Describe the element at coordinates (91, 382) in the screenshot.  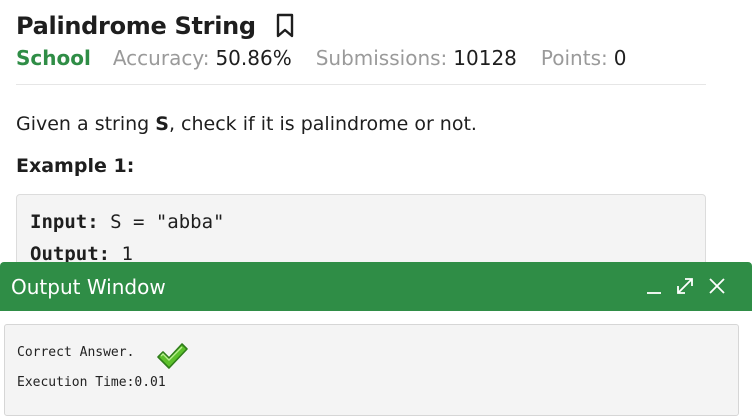
I see `execution-time: Execution Time:0.01` at that location.